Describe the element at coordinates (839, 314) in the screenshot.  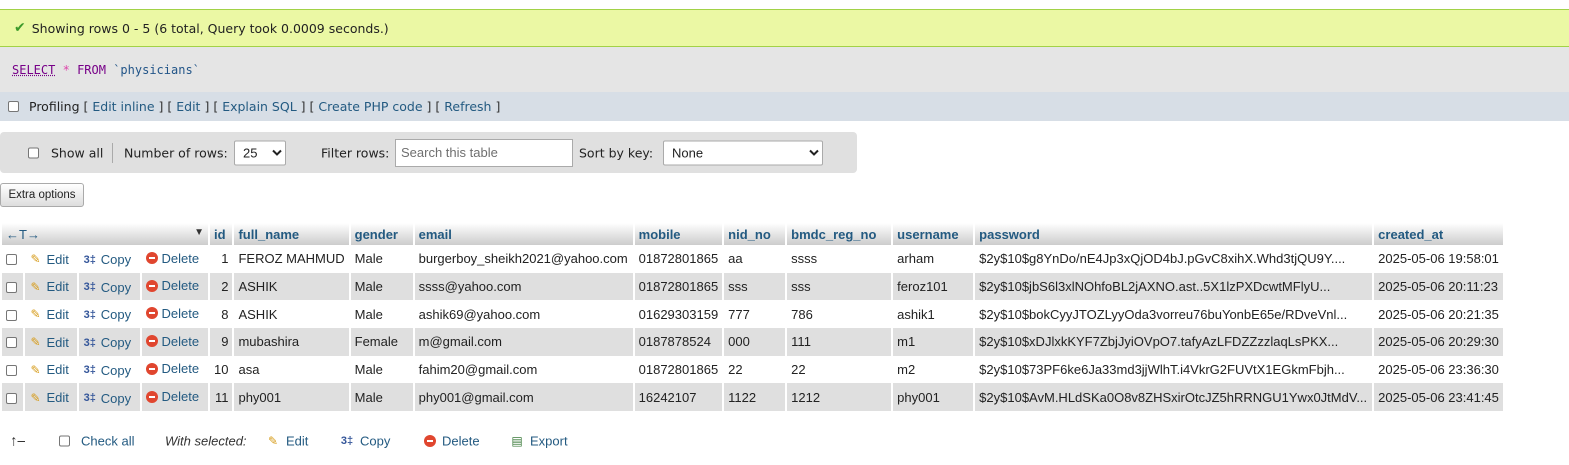
I see `cell-bmdc-reg-no: 786` at that location.